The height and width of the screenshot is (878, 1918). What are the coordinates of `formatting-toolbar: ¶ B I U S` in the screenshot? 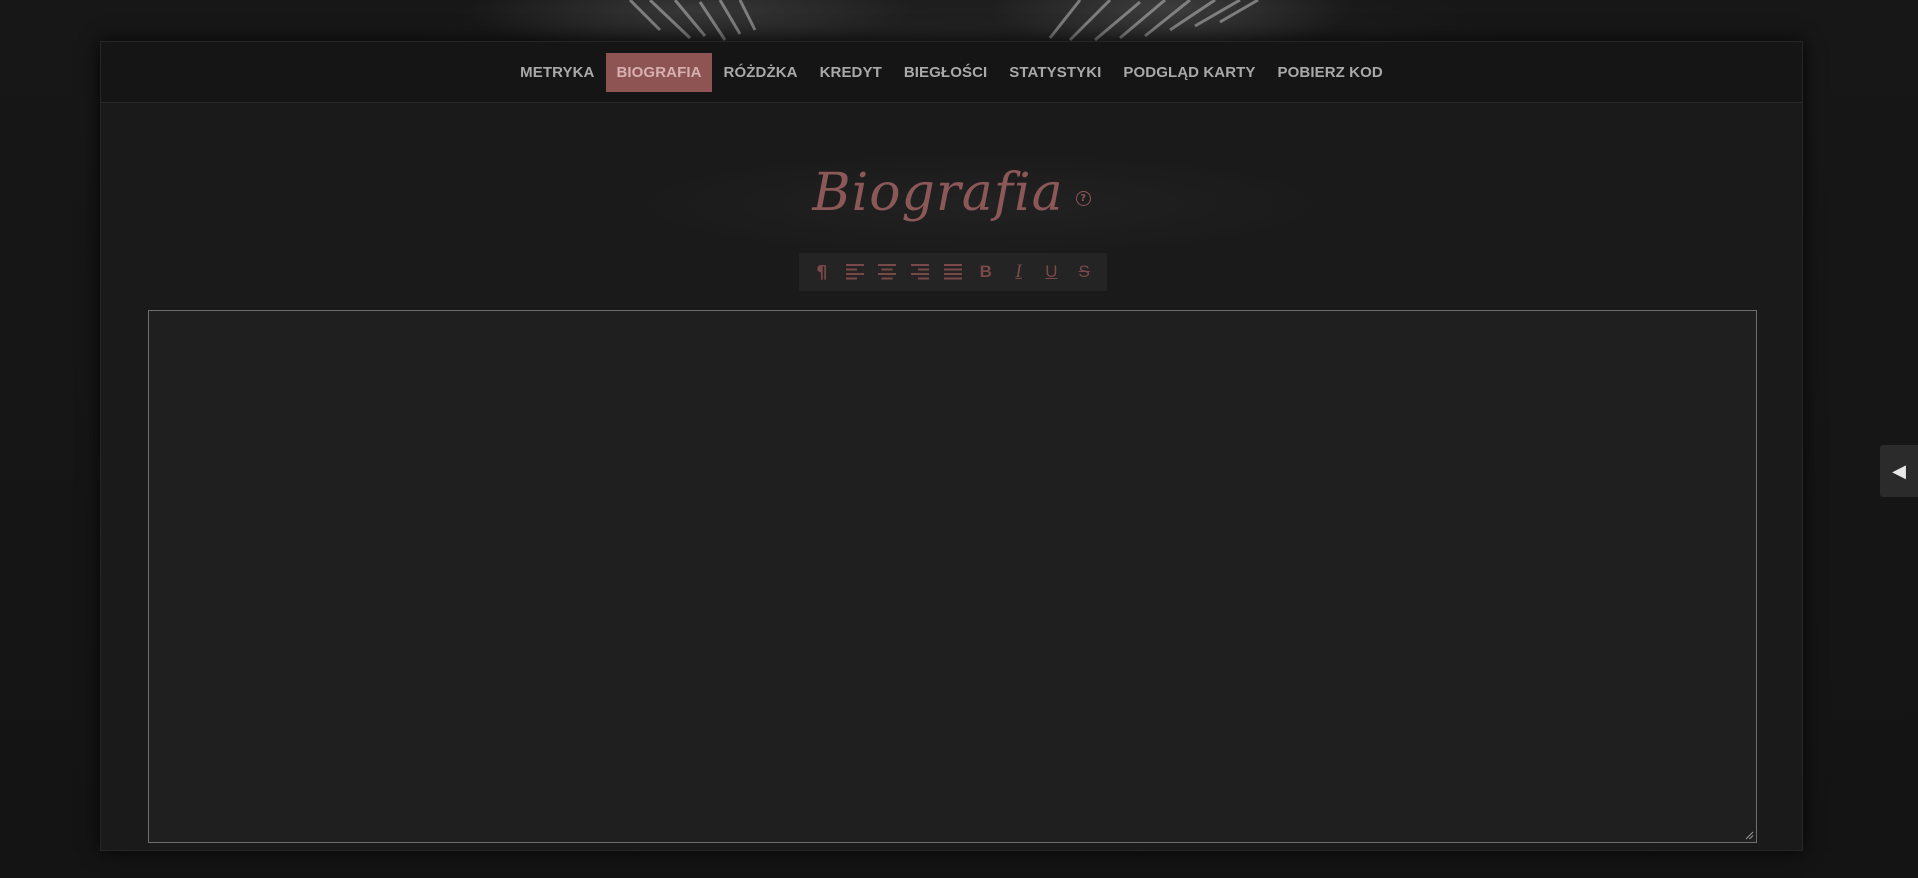 It's located at (953, 272).